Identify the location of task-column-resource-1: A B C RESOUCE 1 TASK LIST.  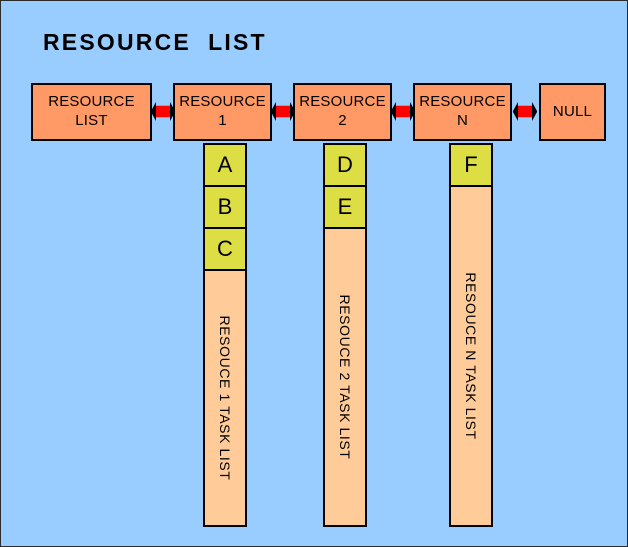
(225, 335).